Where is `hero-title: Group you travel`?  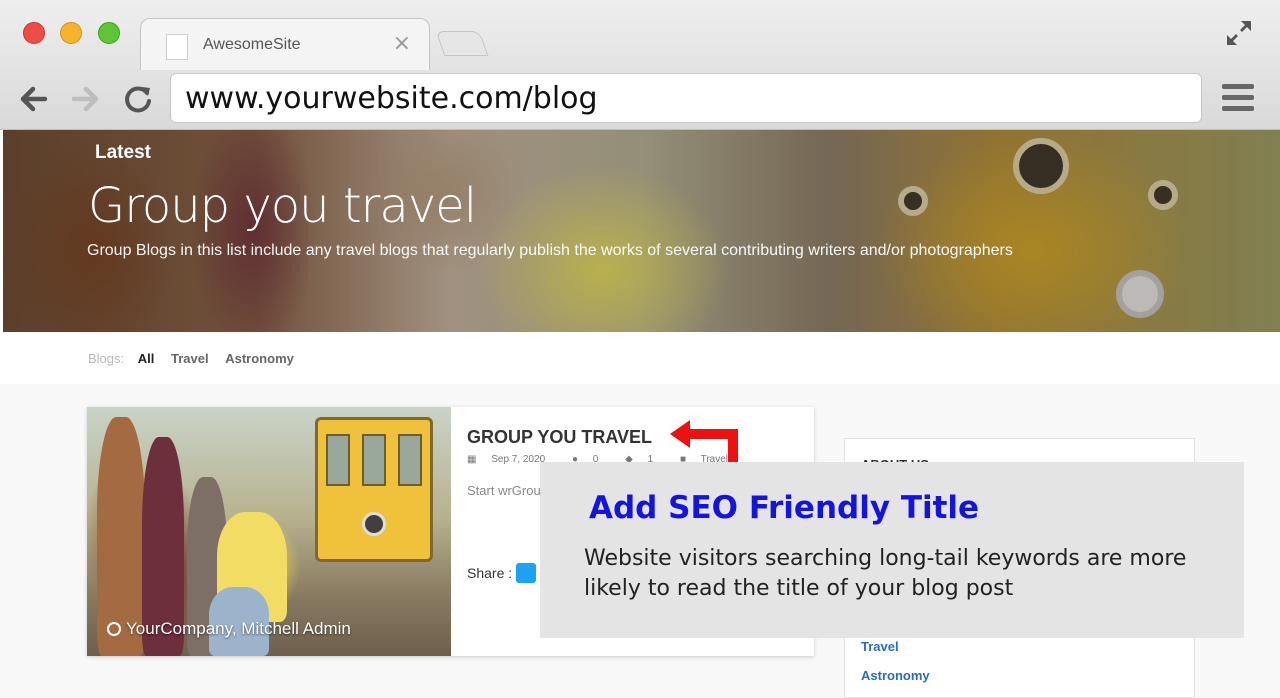
hero-title: Group you travel is located at coordinates (282, 206).